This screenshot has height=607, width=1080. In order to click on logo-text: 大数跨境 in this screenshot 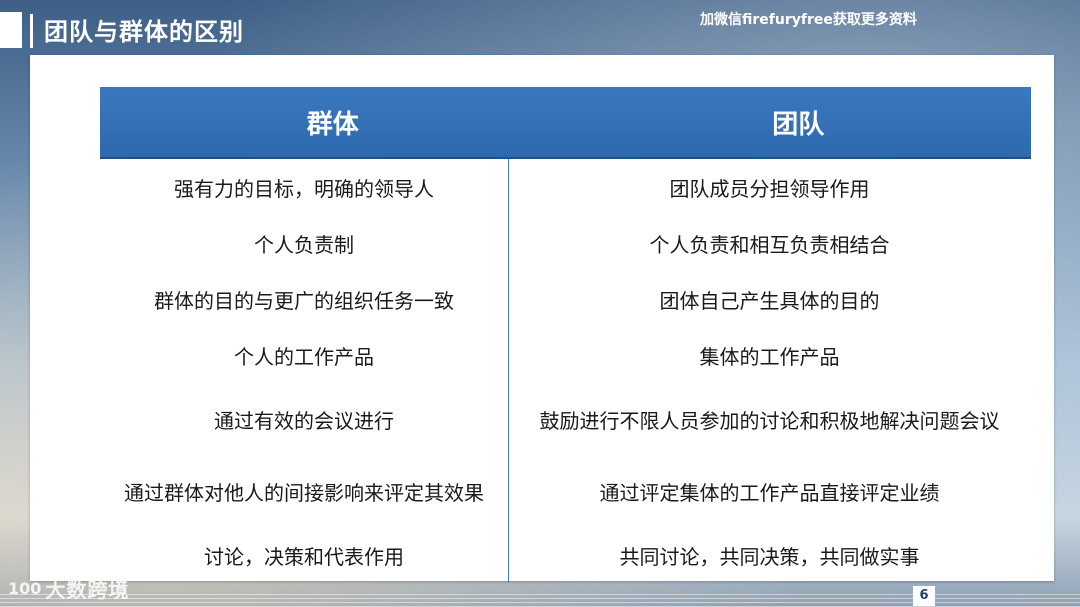, I will do `click(87, 590)`.